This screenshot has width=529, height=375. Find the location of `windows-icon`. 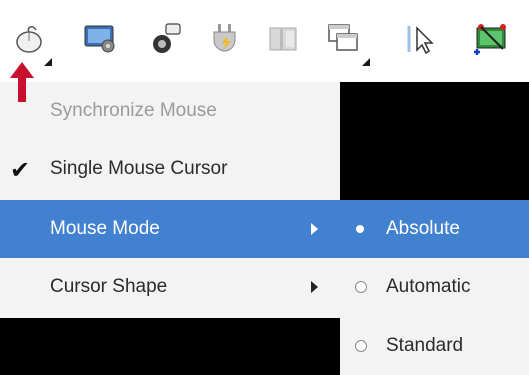

windows-icon is located at coordinates (343, 37).